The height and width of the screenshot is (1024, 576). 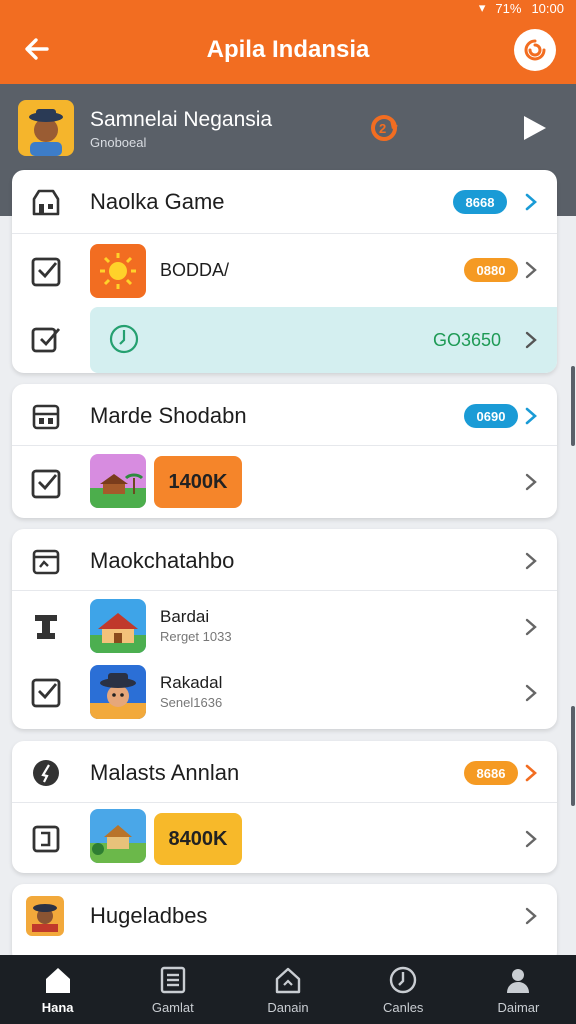 What do you see at coordinates (198, 482) in the screenshot?
I see `reward-tag: 1400K` at bounding box center [198, 482].